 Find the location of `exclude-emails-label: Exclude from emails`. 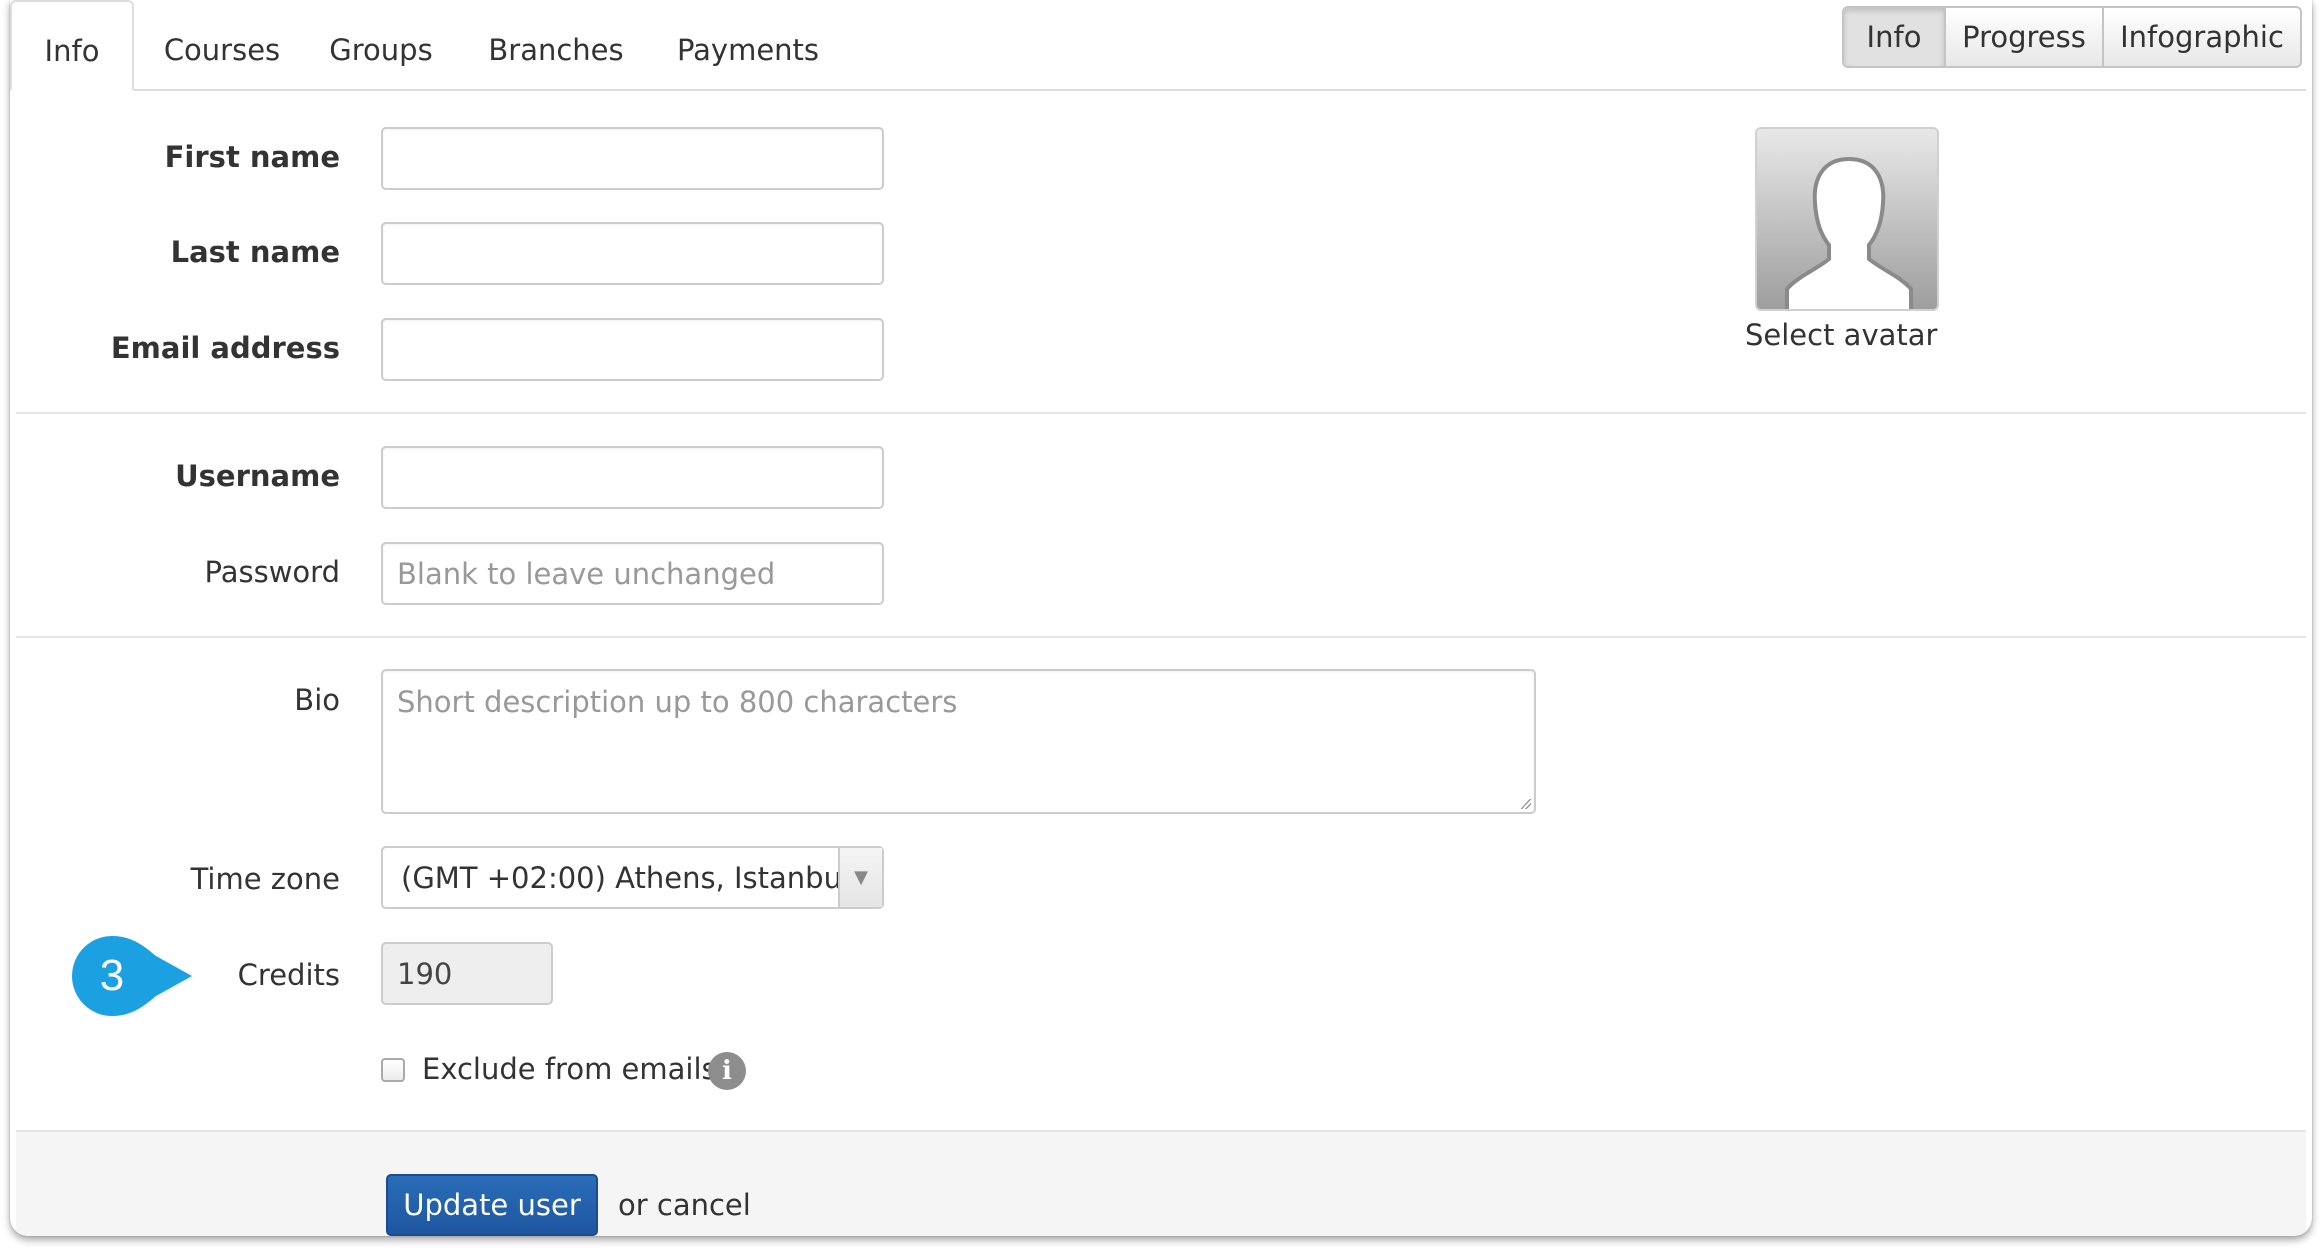

exclude-emails-label: Exclude from emails is located at coordinates (569, 1069).